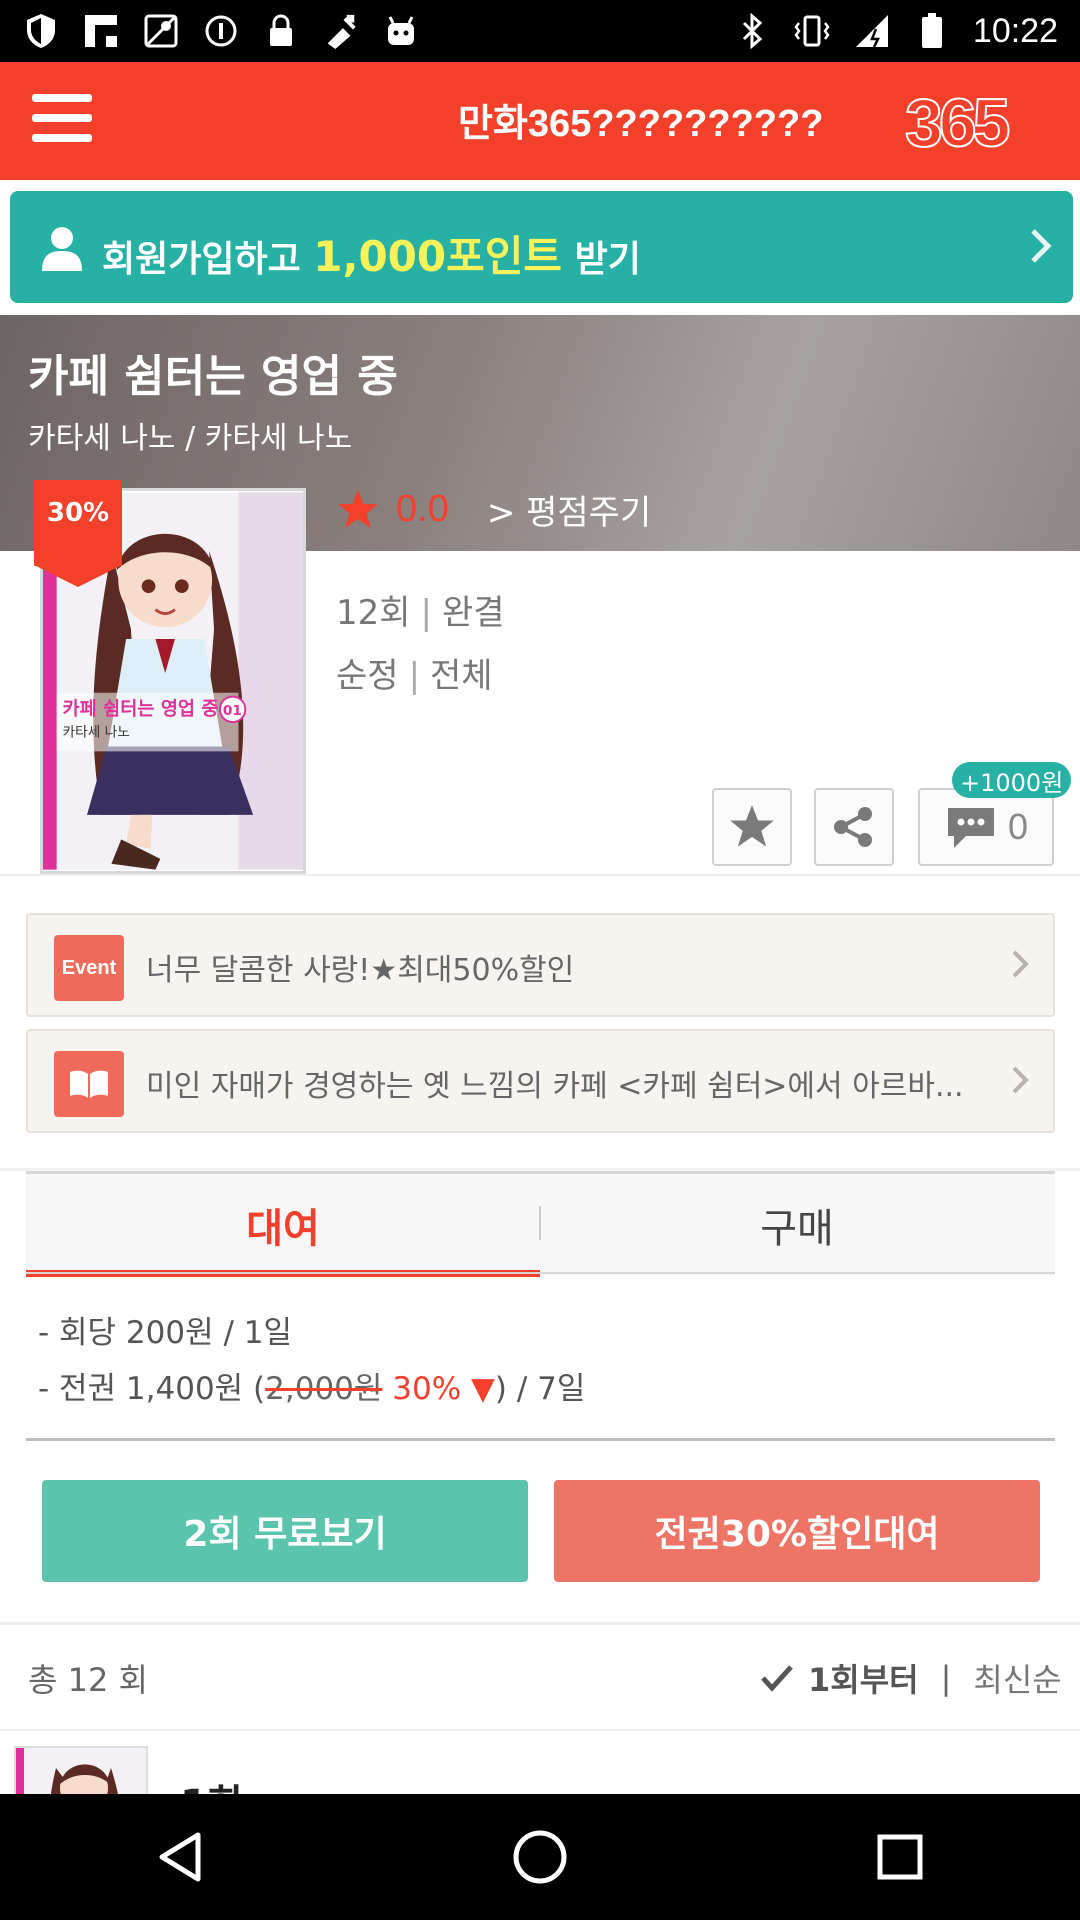 The width and height of the screenshot is (1080, 1920). What do you see at coordinates (473, 613) in the screenshot?
I see `completion-status: 완결` at bounding box center [473, 613].